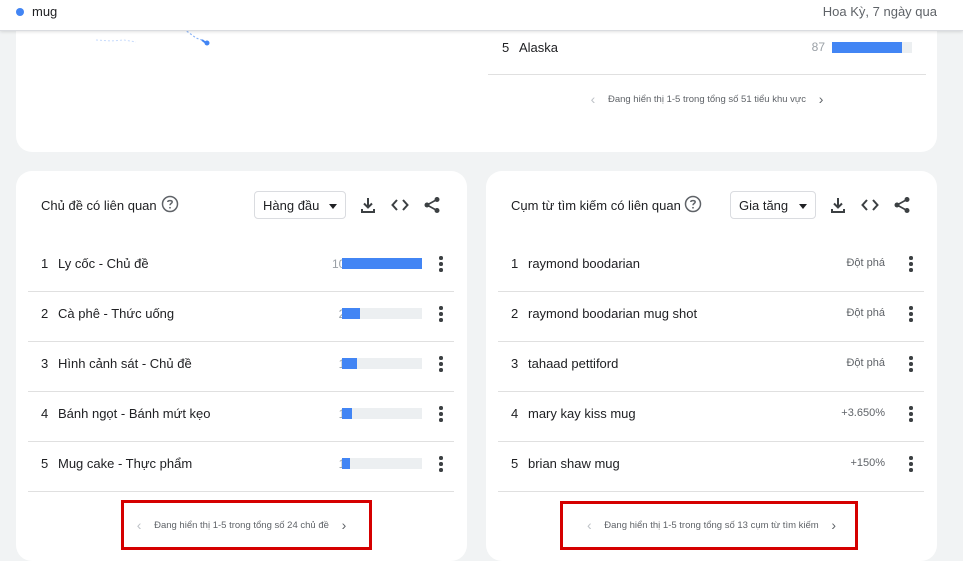  Describe the element at coordinates (711, 416) in the screenshot. I see `query-row: 4 mary kay kiss mug +3.650%` at that location.